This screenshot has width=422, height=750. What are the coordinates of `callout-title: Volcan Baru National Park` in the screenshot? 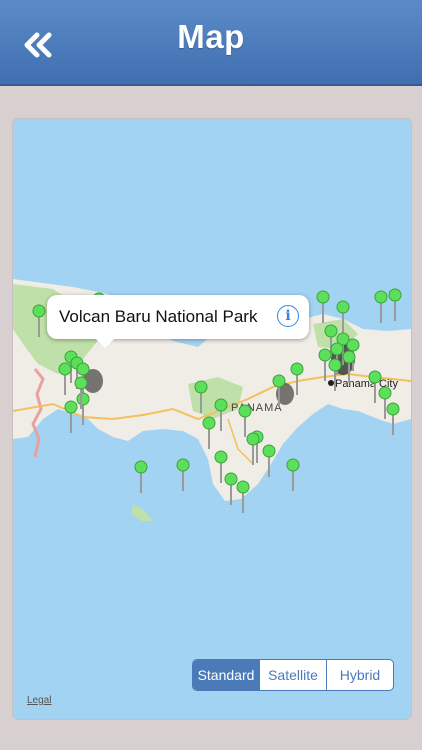 It's located at (158, 316).